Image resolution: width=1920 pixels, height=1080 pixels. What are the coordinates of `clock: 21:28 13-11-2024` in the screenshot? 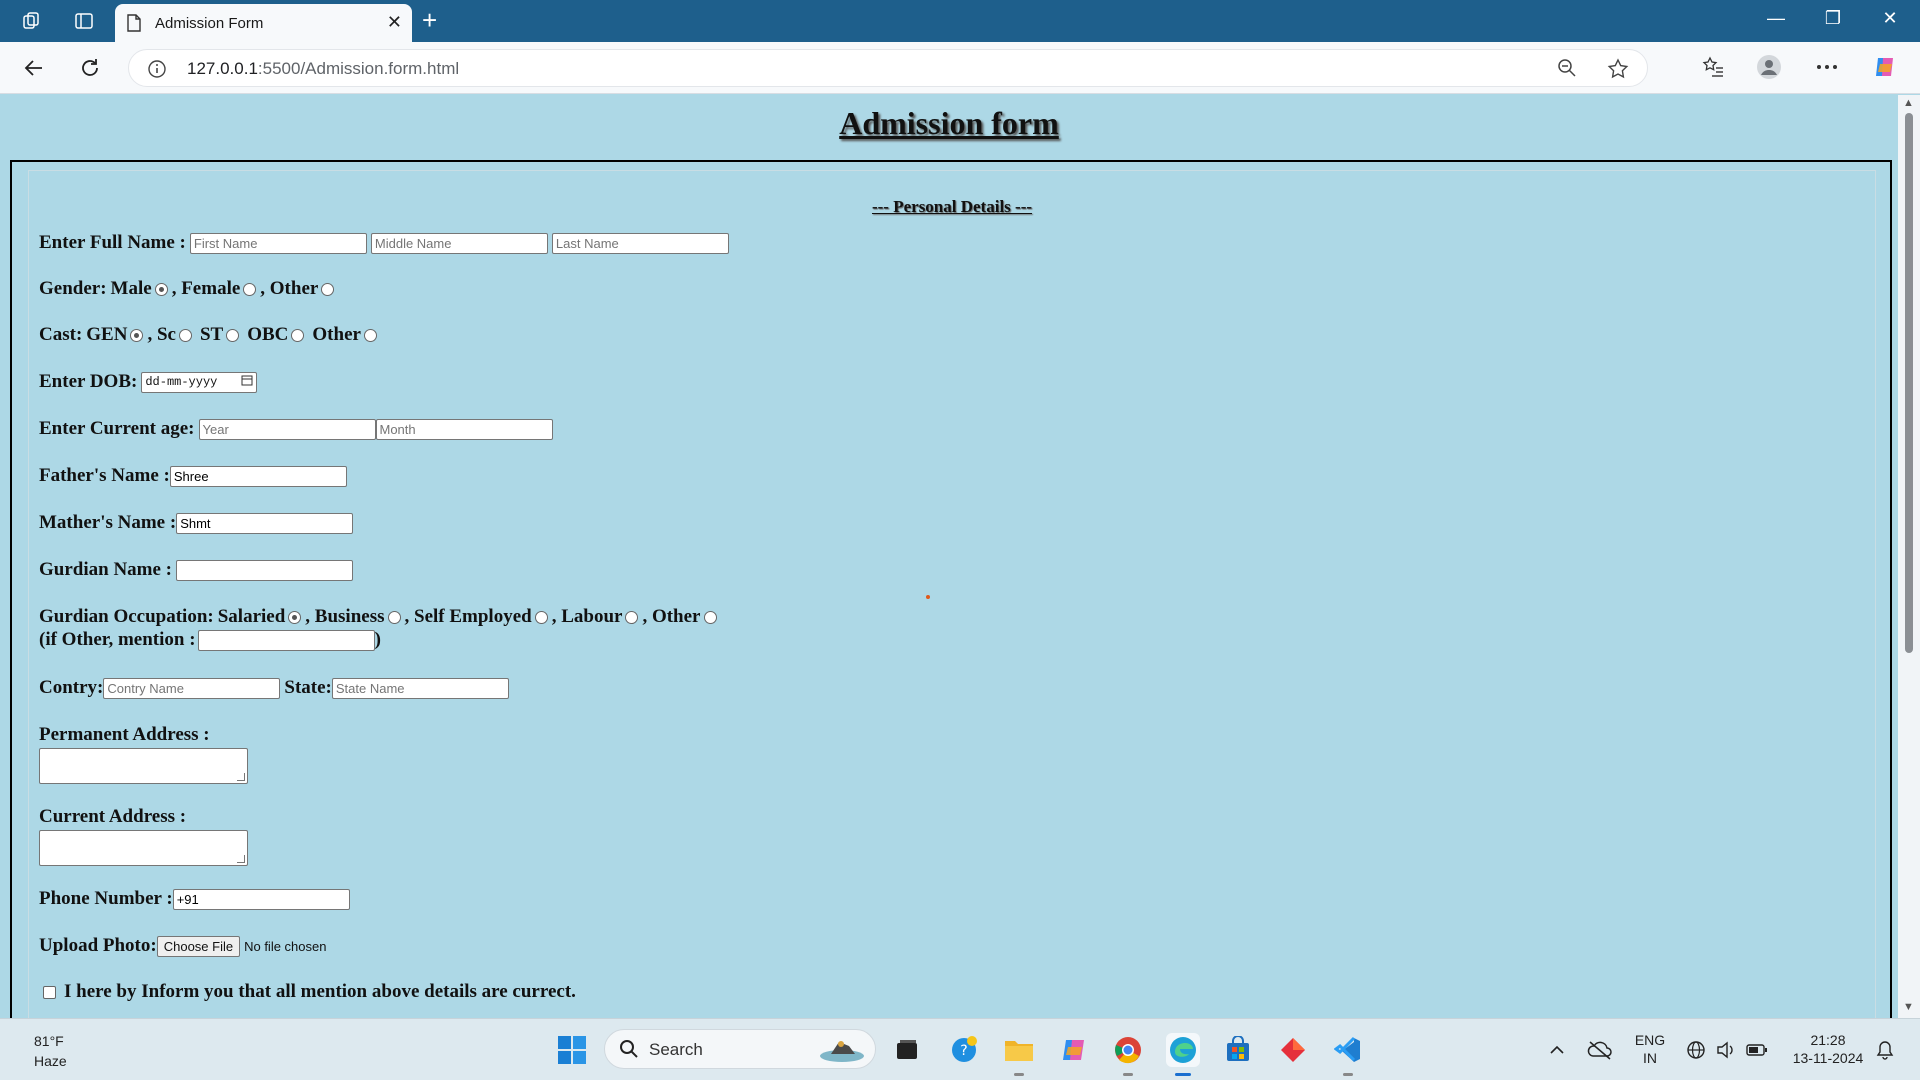 It's located at (1828, 1049).